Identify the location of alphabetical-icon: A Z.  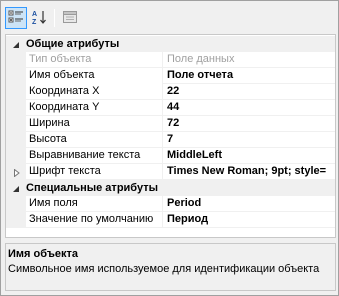
(40, 18).